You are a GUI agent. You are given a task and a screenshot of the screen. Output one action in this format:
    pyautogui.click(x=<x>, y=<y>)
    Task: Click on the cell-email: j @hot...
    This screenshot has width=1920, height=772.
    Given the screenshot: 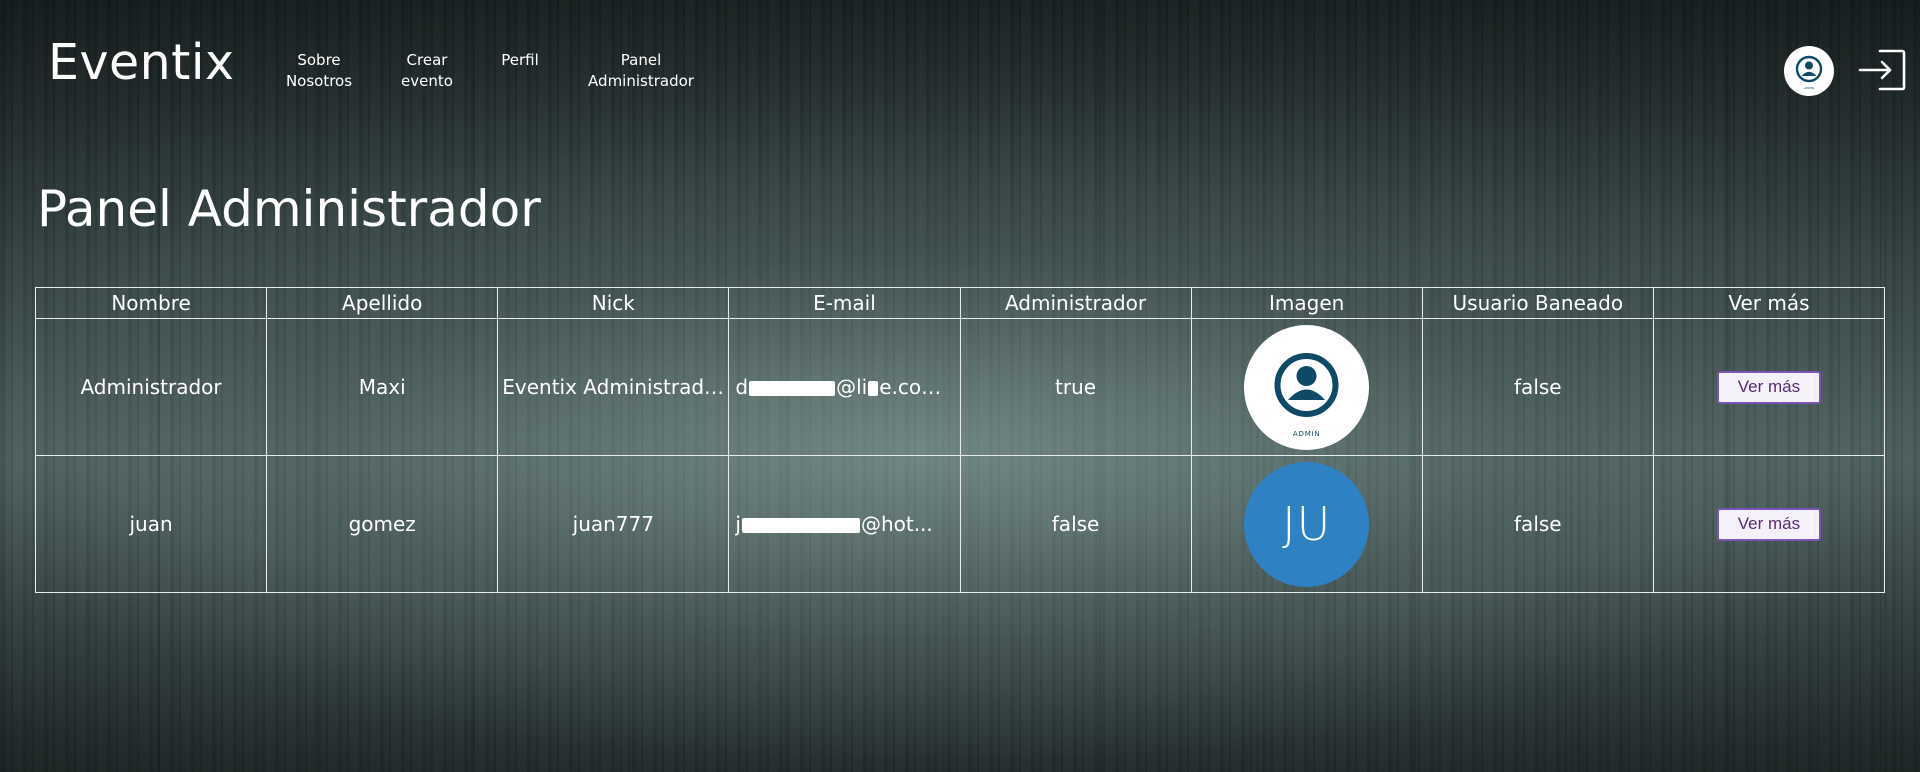 What is the action you would take?
    pyautogui.click(x=844, y=524)
    